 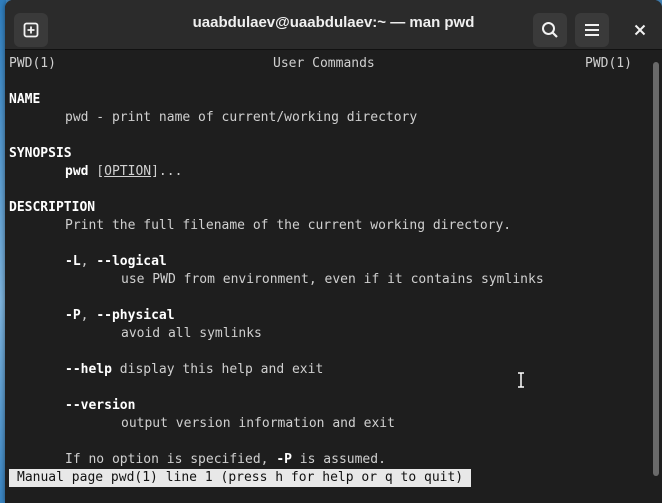 I want to click on option-logical-sep: ,, so click(x=88, y=261).